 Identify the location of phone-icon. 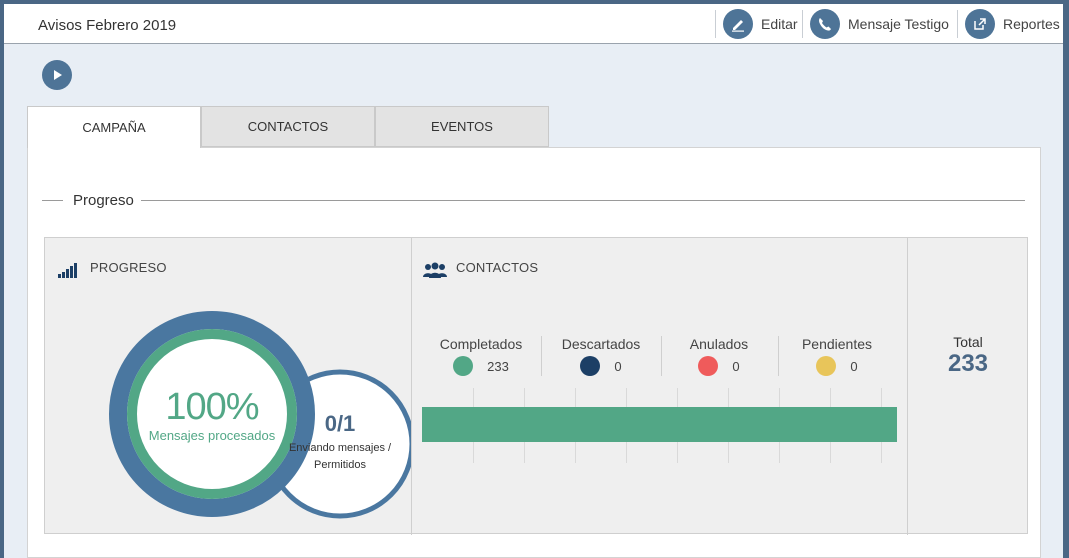
(825, 24).